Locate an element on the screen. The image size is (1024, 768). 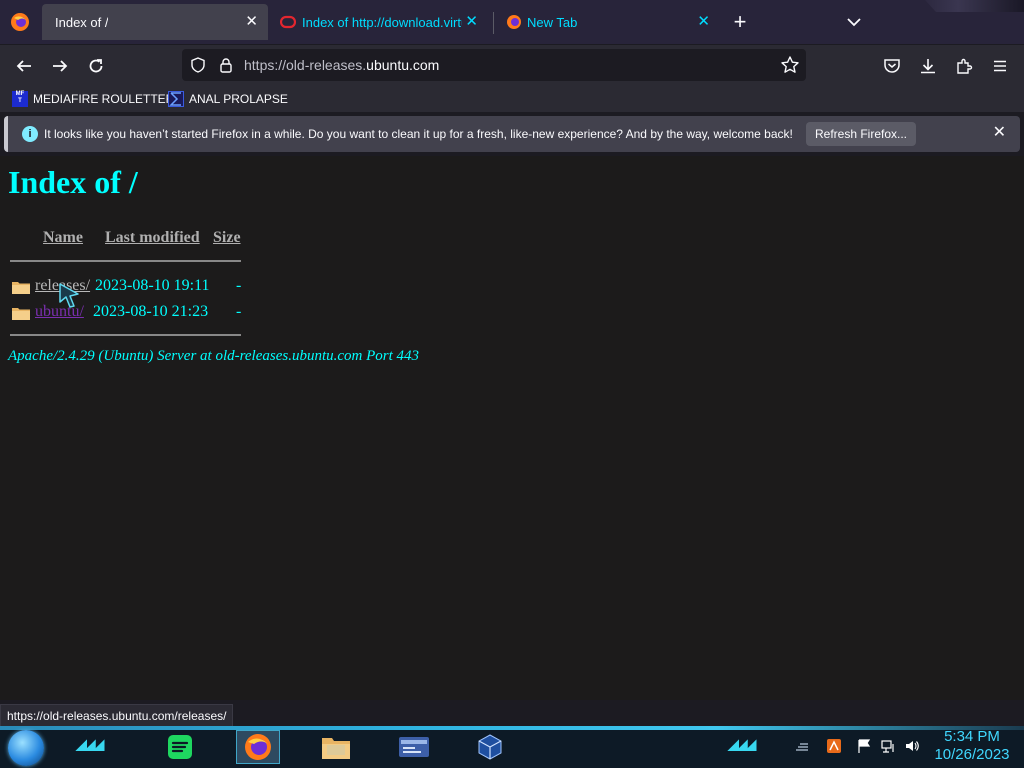
title-decoration is located at coordinates (974, 6).